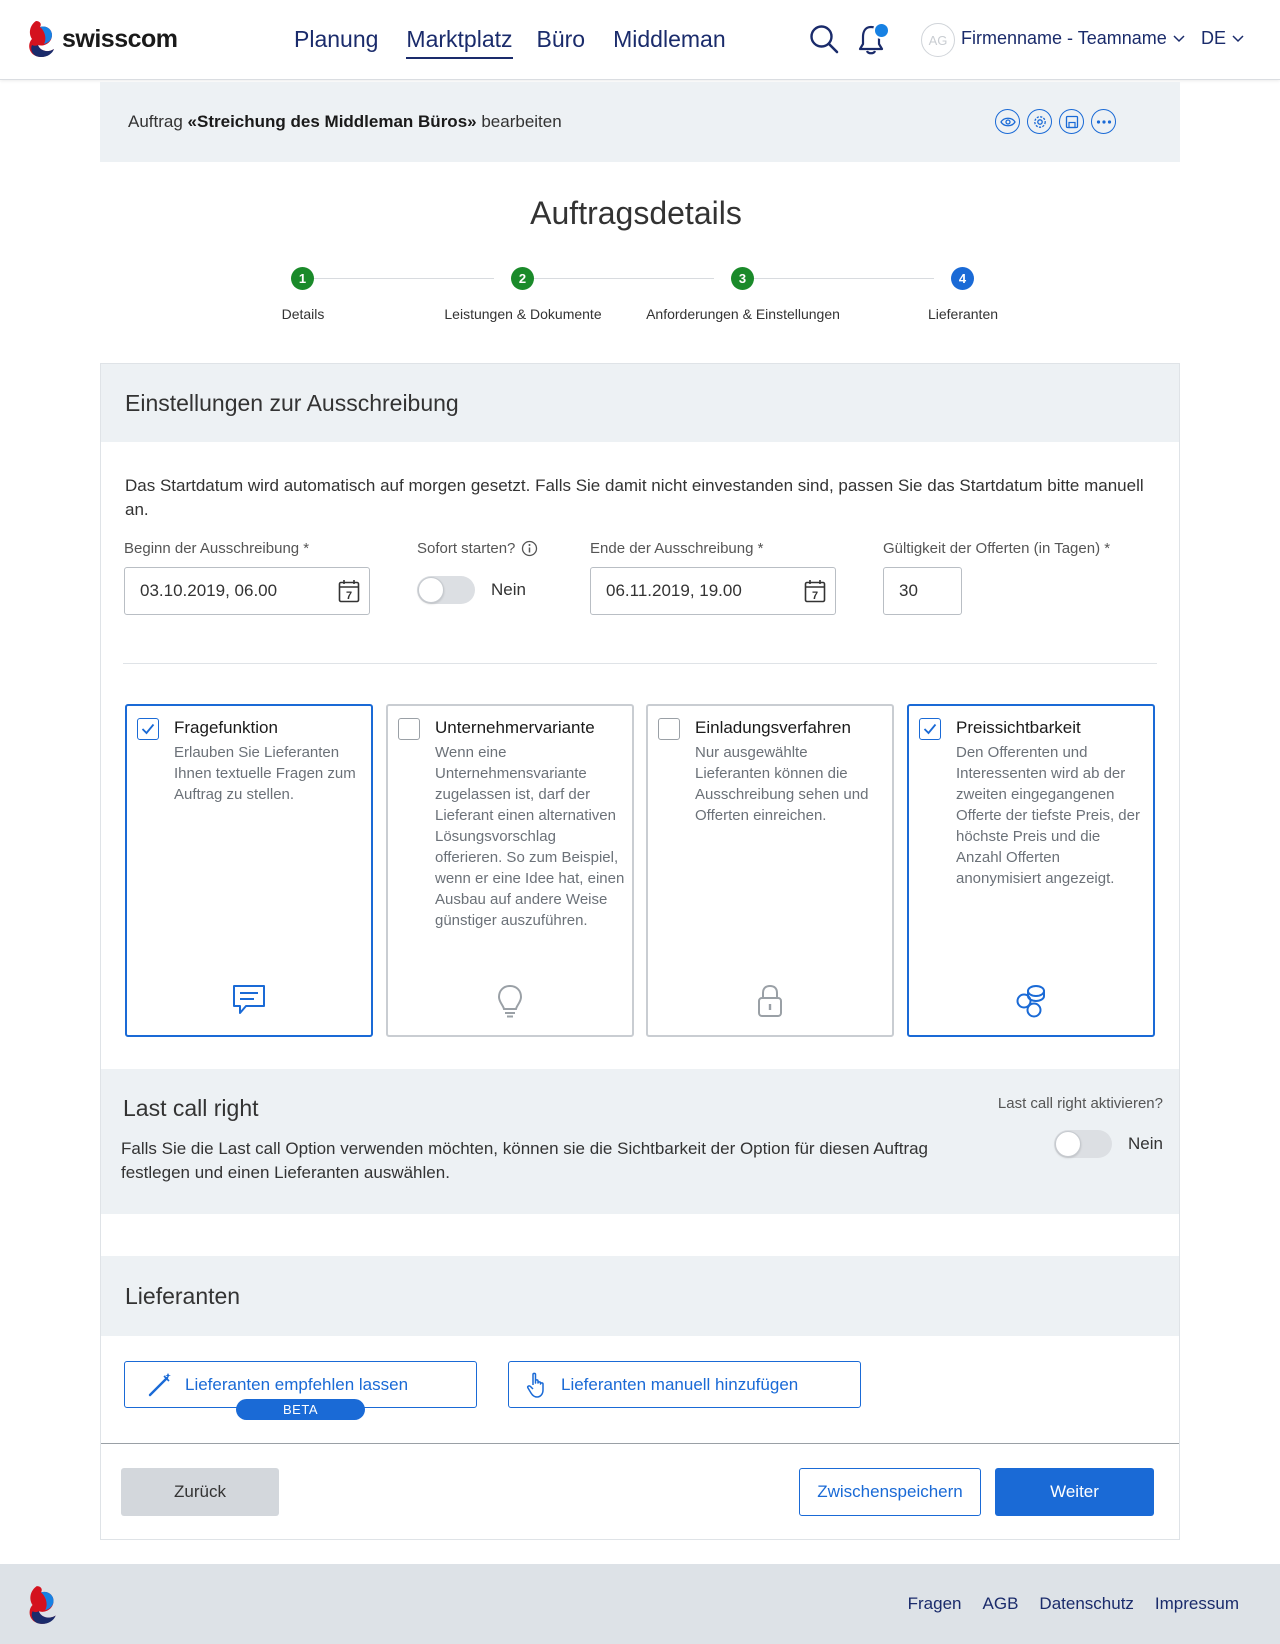 Image resolution: width=1280 pixels, height=1644 pixels. I want to click on pointer-hand-icon, so click(535, 1385).